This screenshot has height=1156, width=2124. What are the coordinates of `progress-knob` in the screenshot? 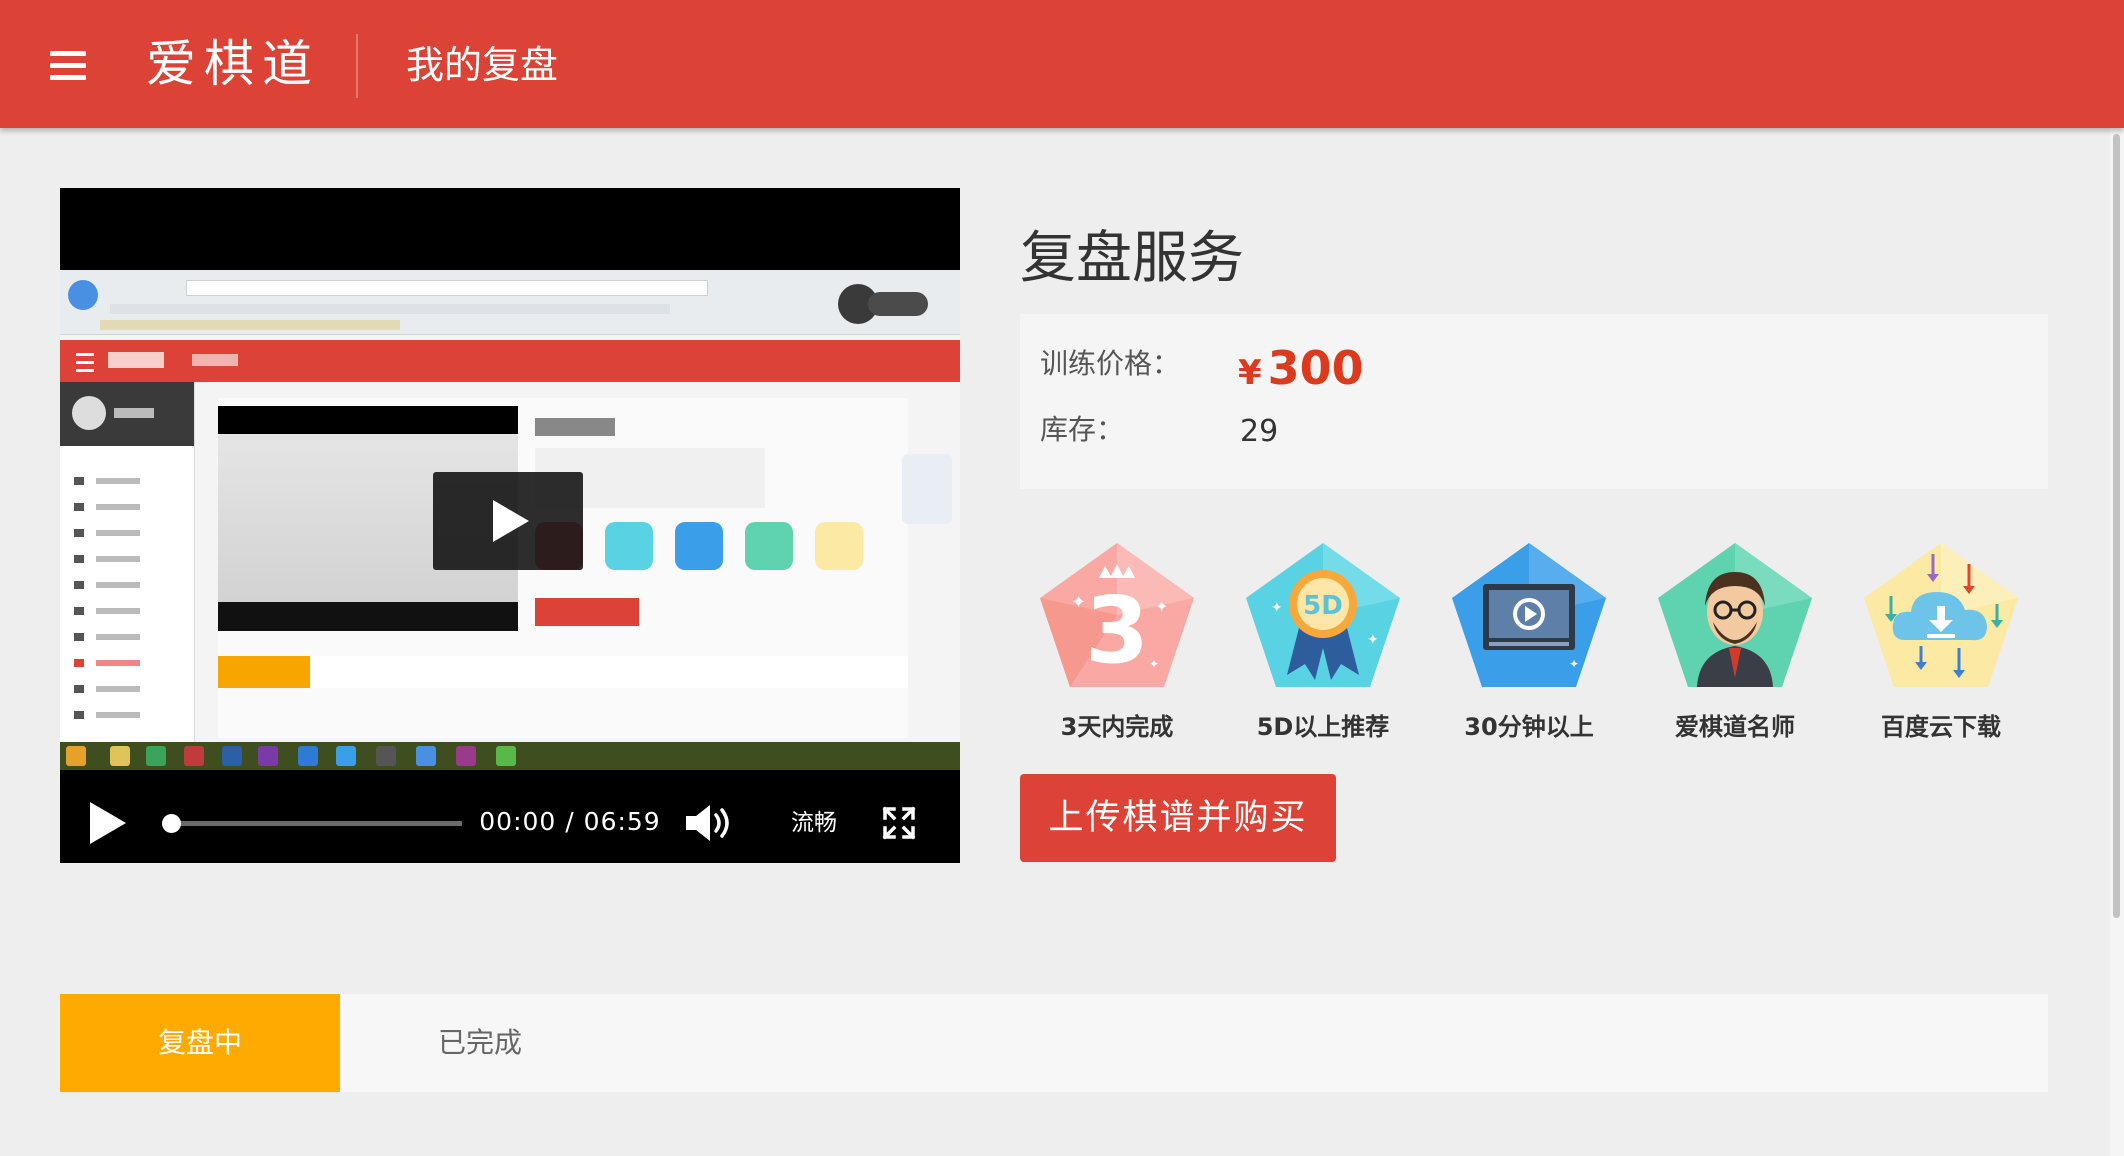 It's located at (171, 823).